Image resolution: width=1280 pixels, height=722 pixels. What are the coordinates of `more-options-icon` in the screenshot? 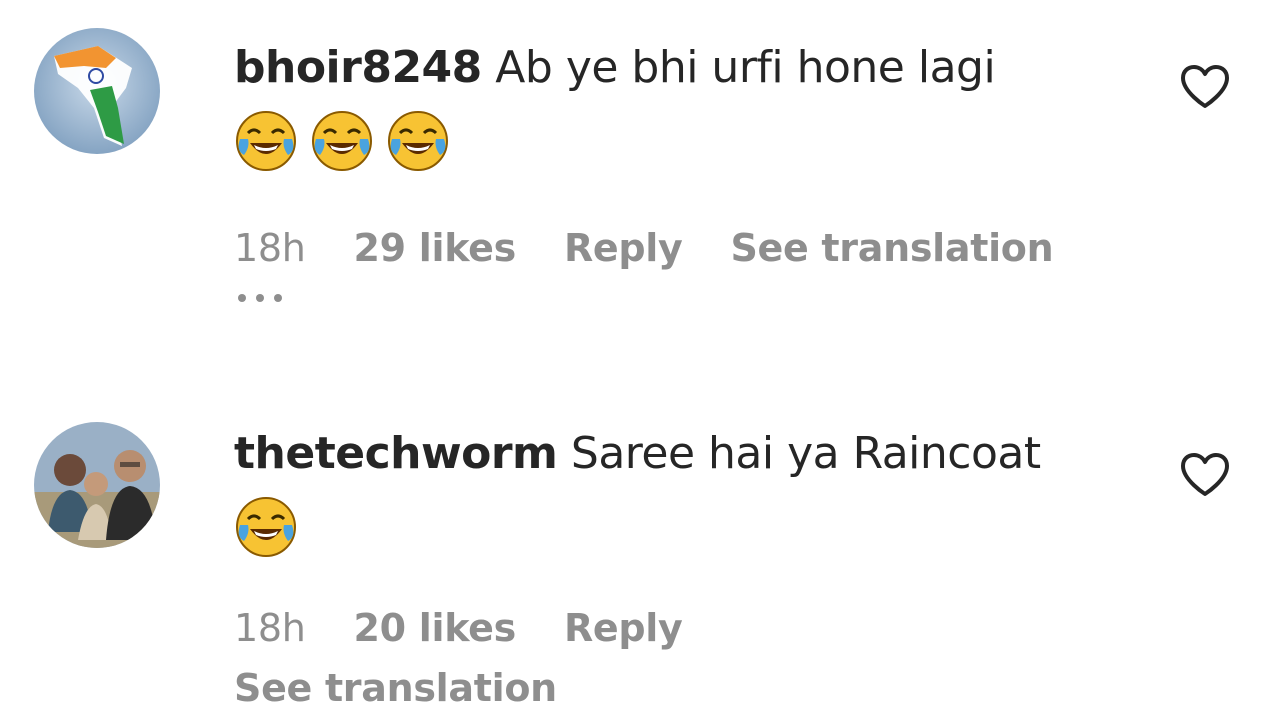 It's located at (686, 298).